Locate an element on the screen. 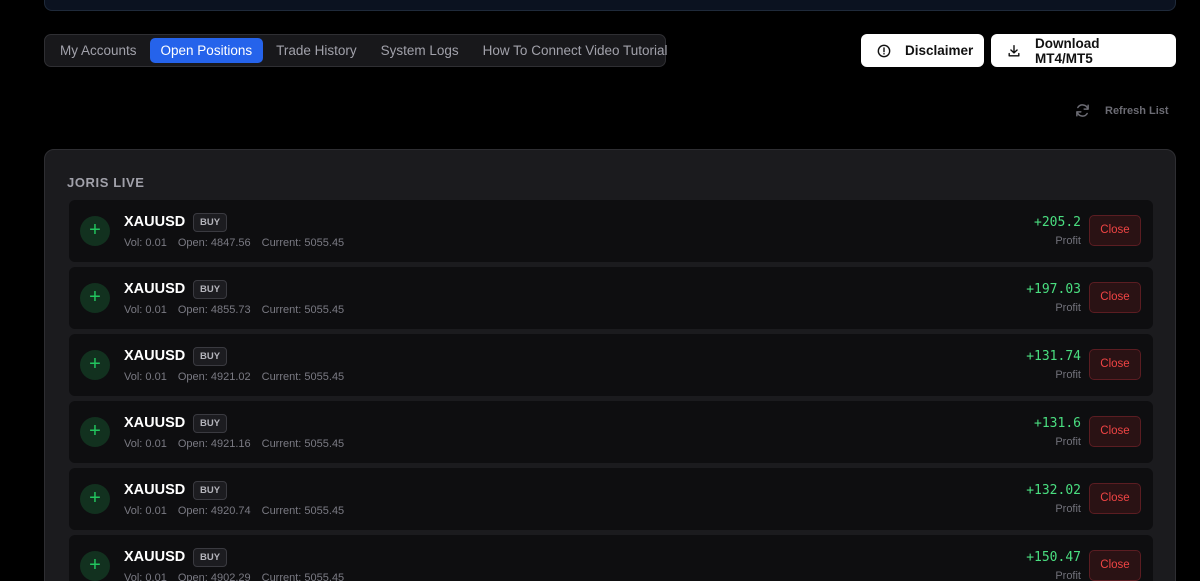 Image resolution: width=1200 pixels, height=581 pixels. position-open-price: Open: 4920.74 is located at coordinates (214, 511).